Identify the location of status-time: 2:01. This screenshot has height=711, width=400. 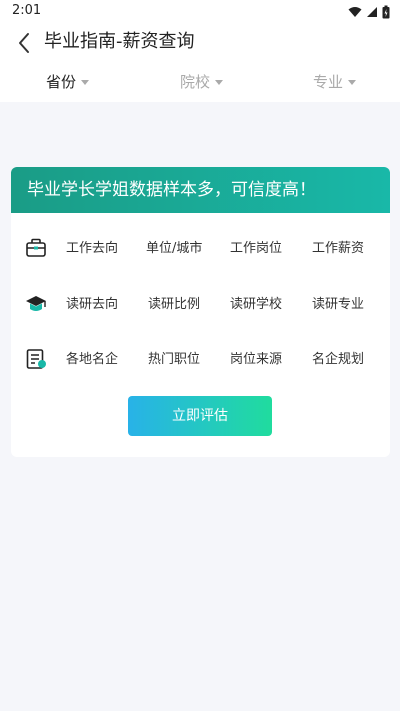
(27, 10).